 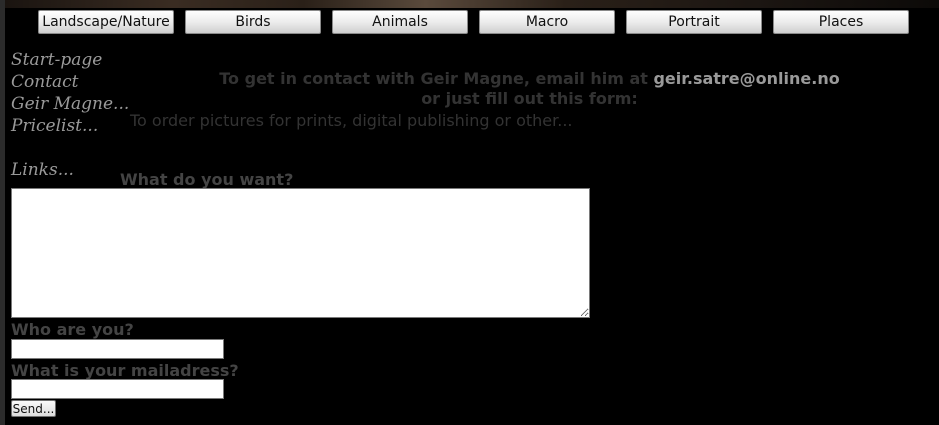 What do you see at coordinates (529, 98) in the screenshot?
I see `intro-suffix: or just fill out this form:` at bounding box center [529, 98].